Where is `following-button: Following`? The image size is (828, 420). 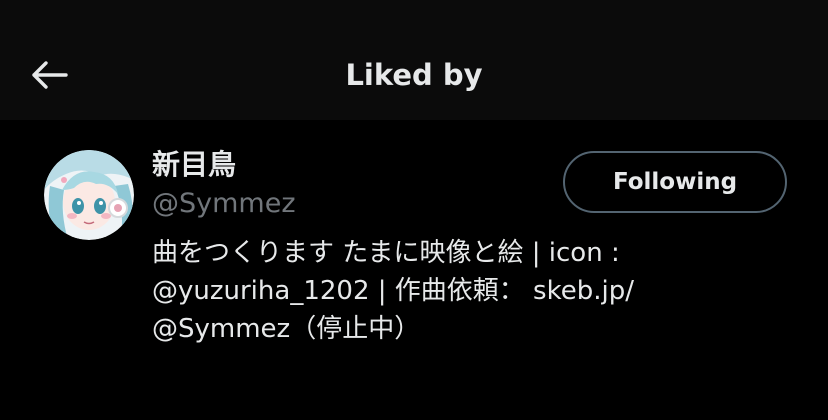
following-button: Following is located at coordinates (675, 182).